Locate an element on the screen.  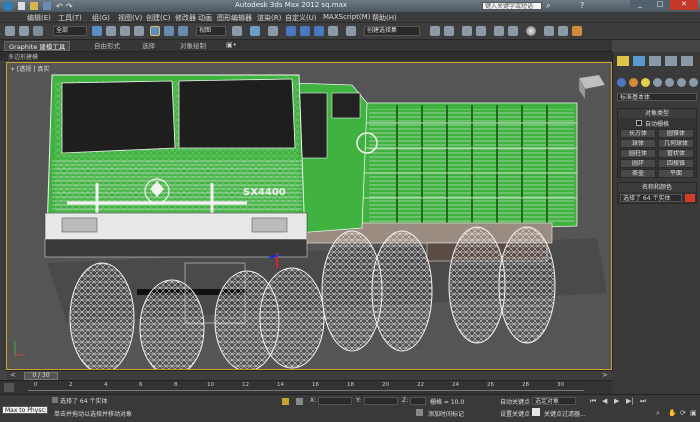
sphere-button: 球体 is located at coordinates (638, 143).